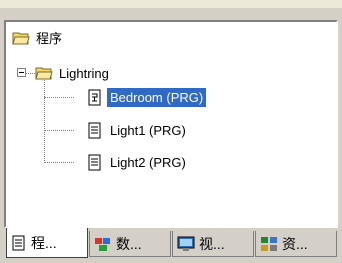  I want to click on top-strip, so click(171, 4).